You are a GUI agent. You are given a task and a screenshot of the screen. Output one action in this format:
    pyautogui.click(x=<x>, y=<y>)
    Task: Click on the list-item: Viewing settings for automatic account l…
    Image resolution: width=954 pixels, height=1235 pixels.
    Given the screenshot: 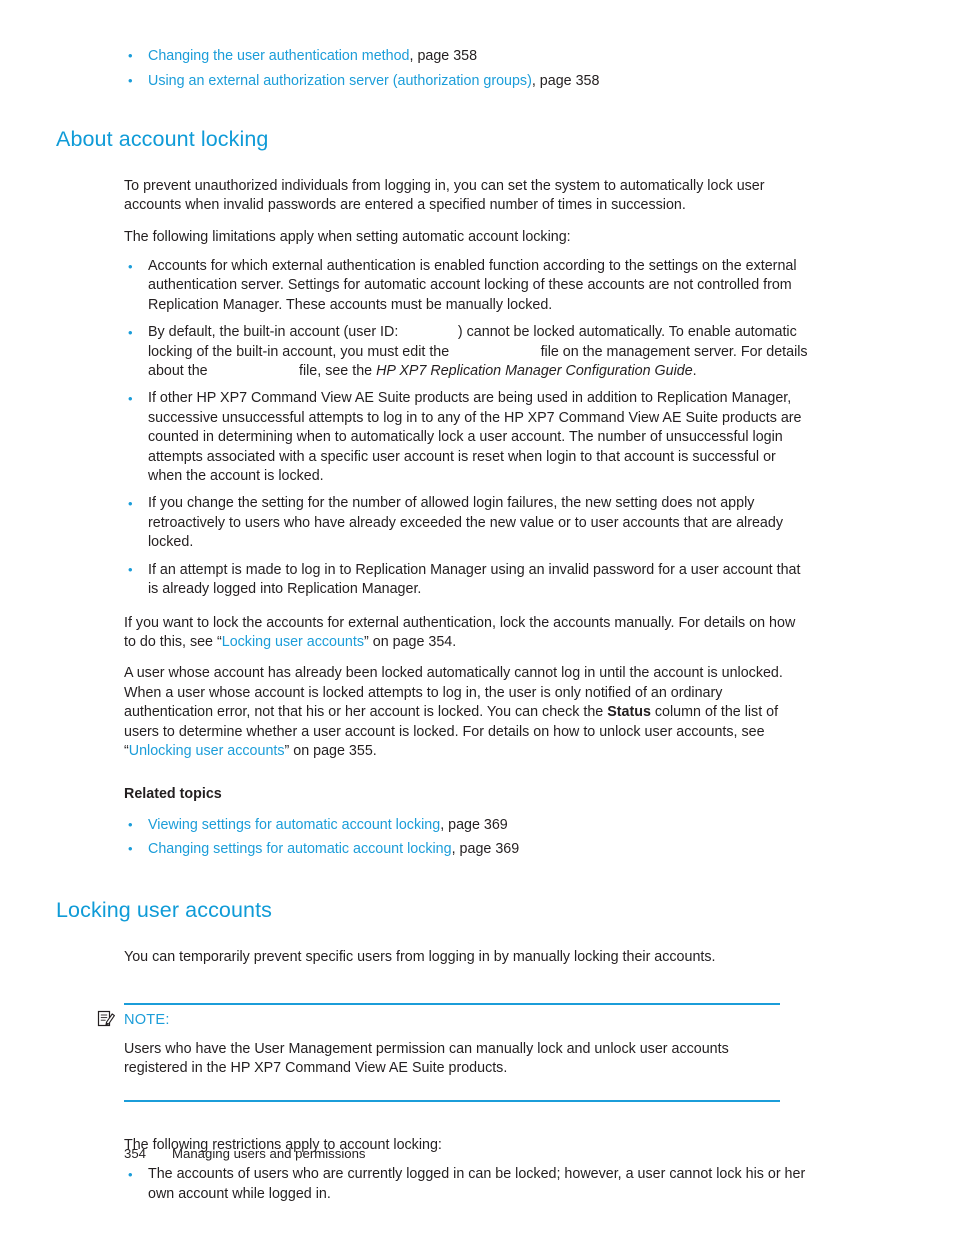 What is the action you would take?
    pyautogui.click(x=467, y=825)
    